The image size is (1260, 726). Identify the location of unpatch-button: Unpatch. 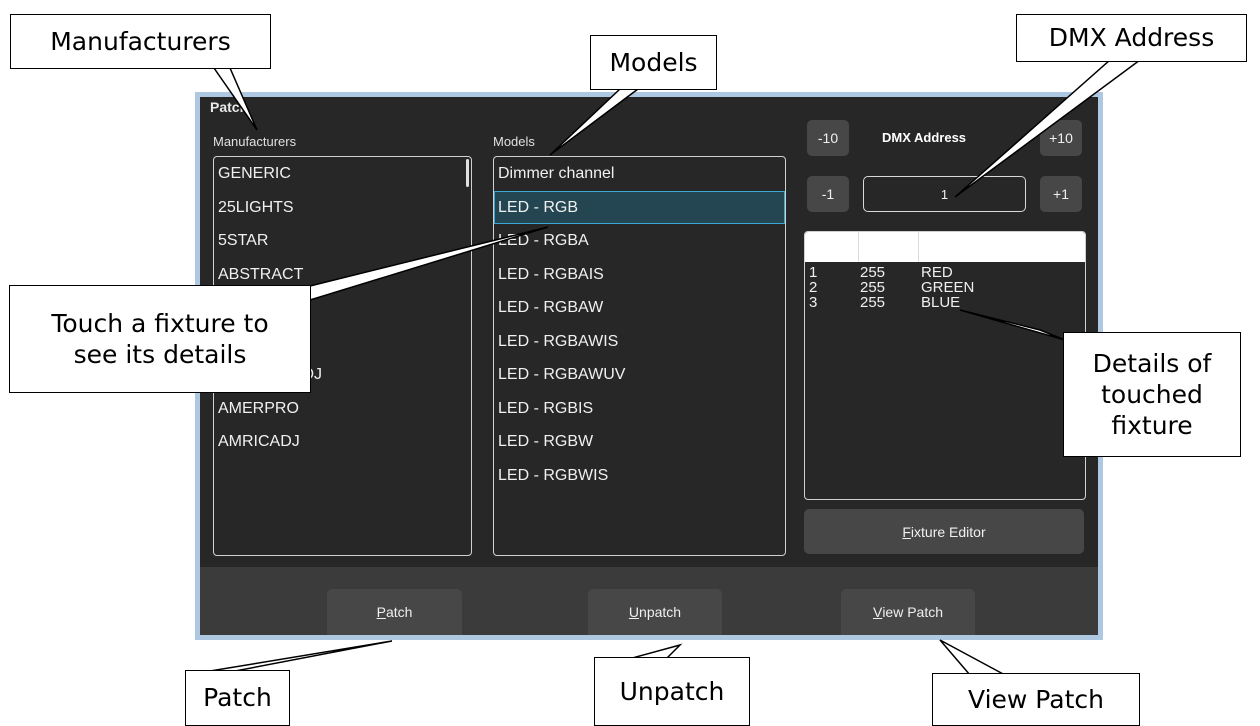
(655, 612).